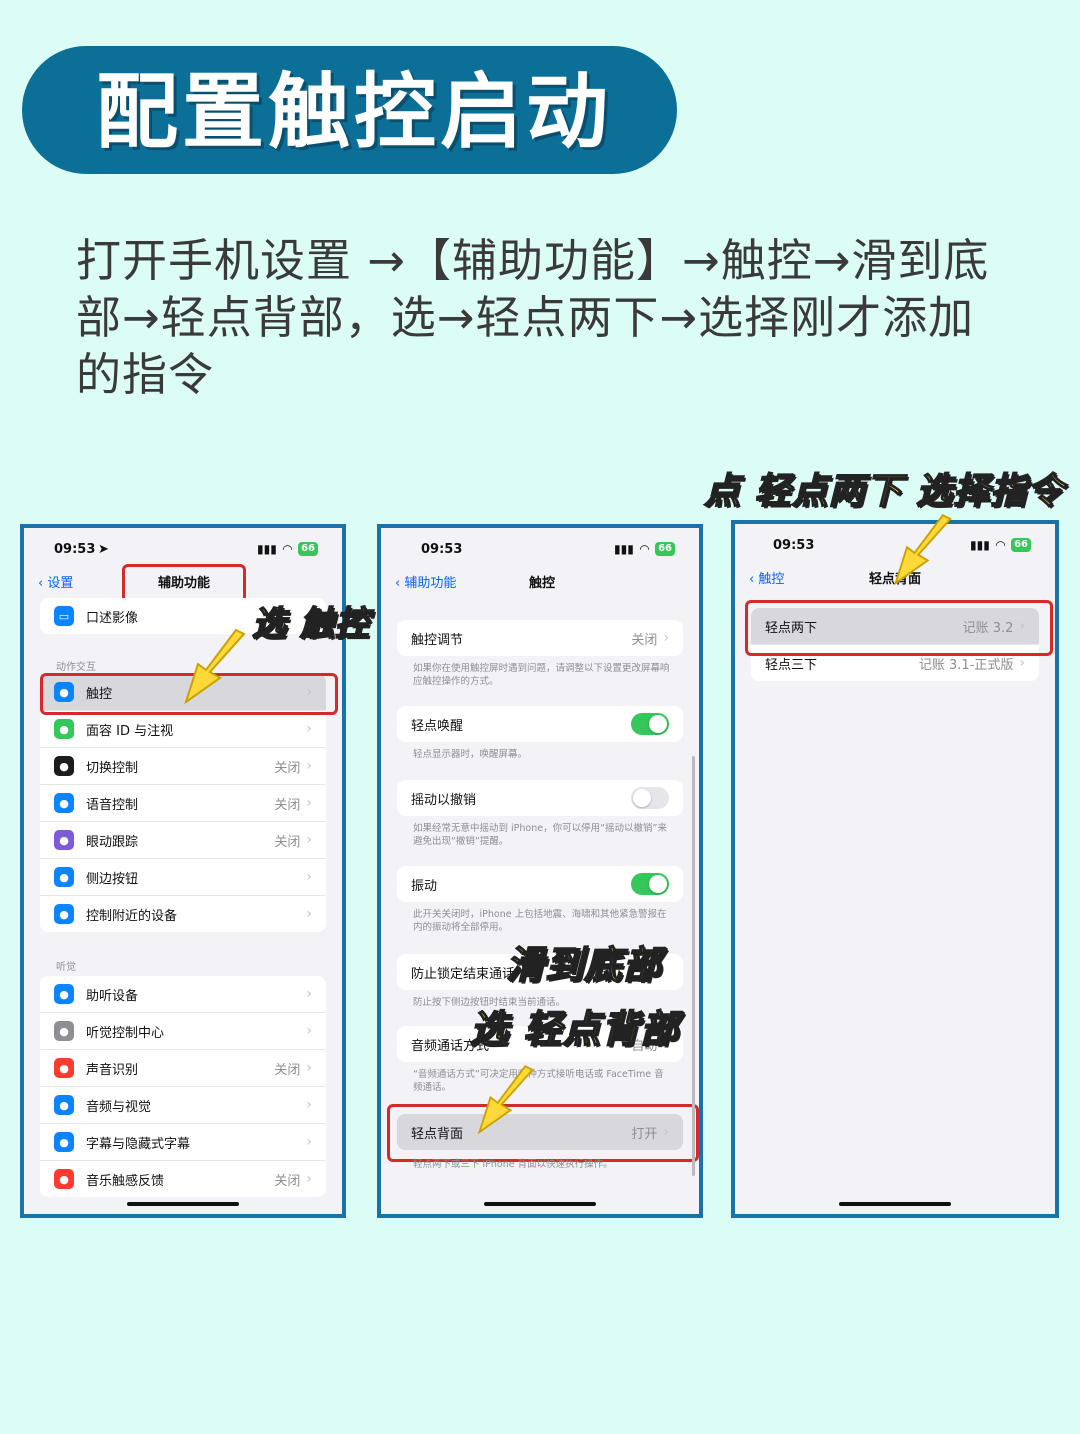 This screenshot has width=1080, height=1434. I want to click on side-button-icon: ●, so click(64, 877).